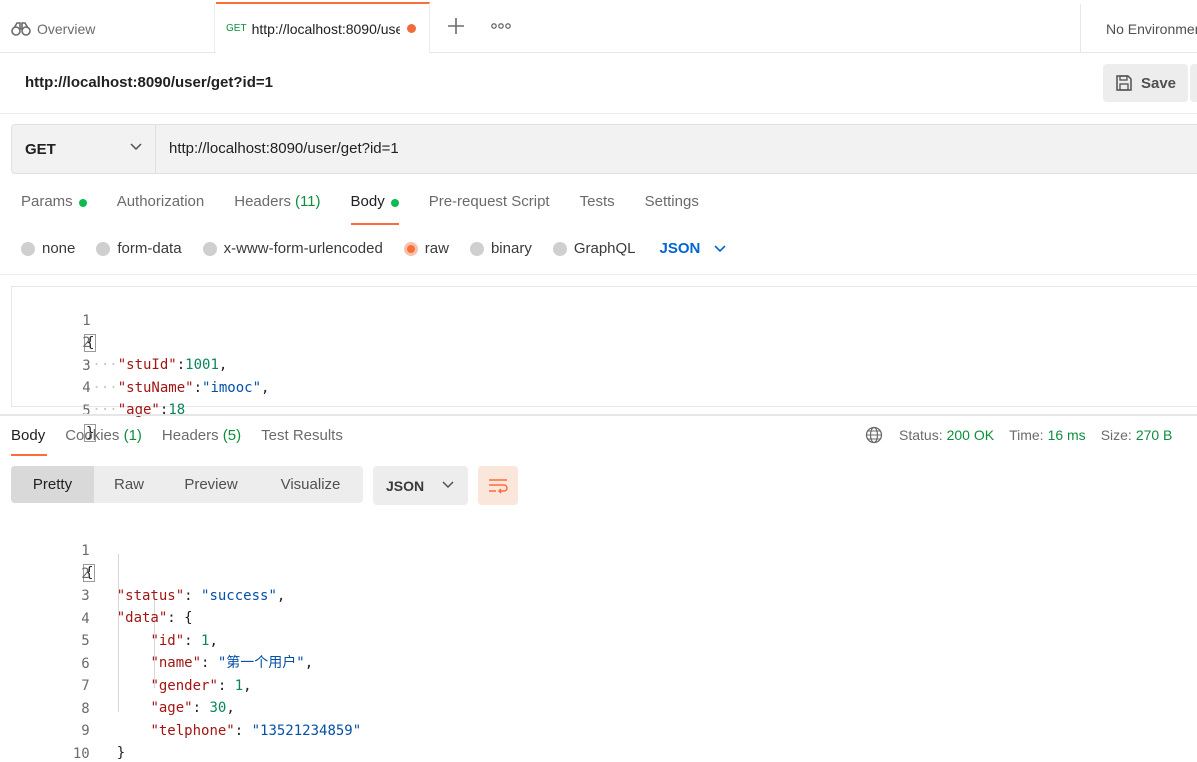  I want to click on method-select: GET, so click(84, 149).